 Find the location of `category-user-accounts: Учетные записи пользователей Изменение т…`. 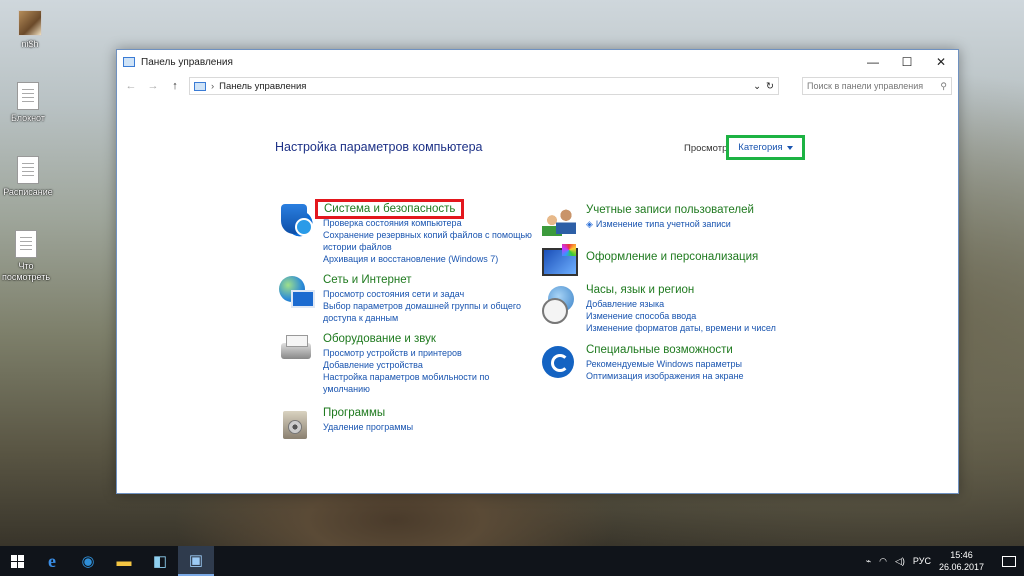

category-user-accounts: Учетные записи пользователей Изменение т… is located at coordinates (647, 222).